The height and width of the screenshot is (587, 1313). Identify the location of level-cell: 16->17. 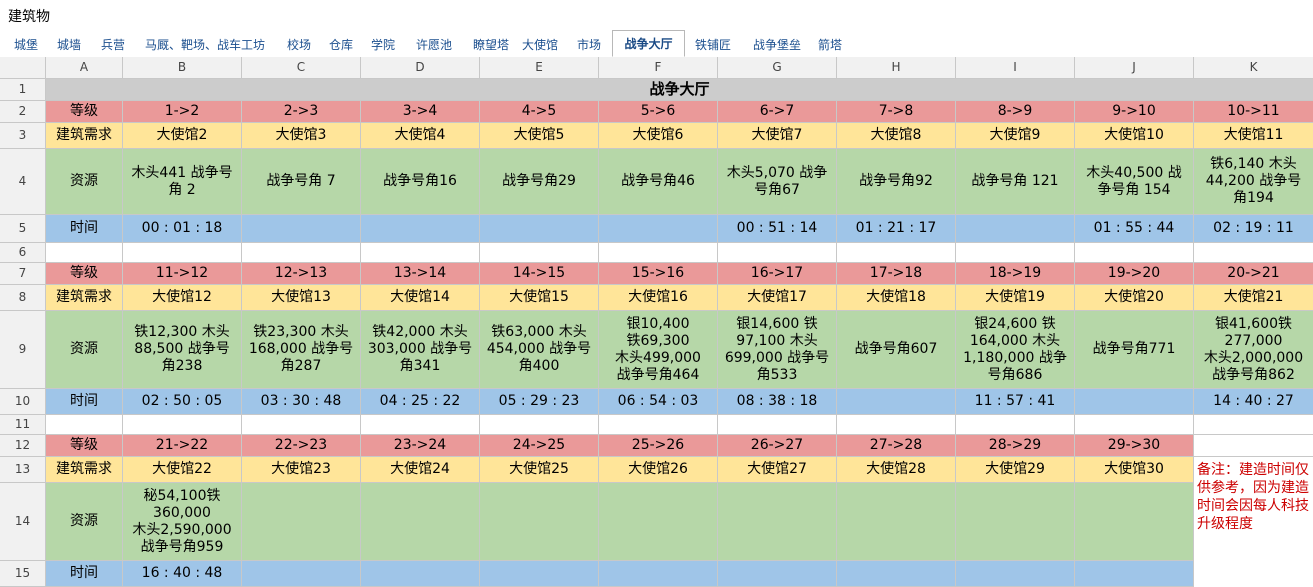
(777, 274).